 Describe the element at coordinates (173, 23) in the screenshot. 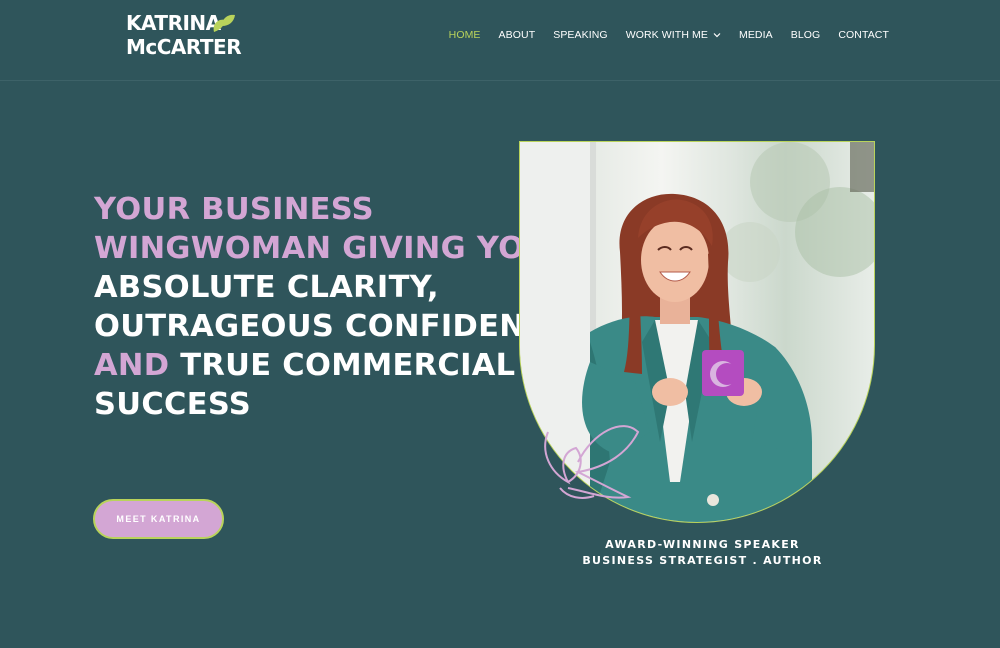

I see `logo-line-1: KATRINA` at that location.